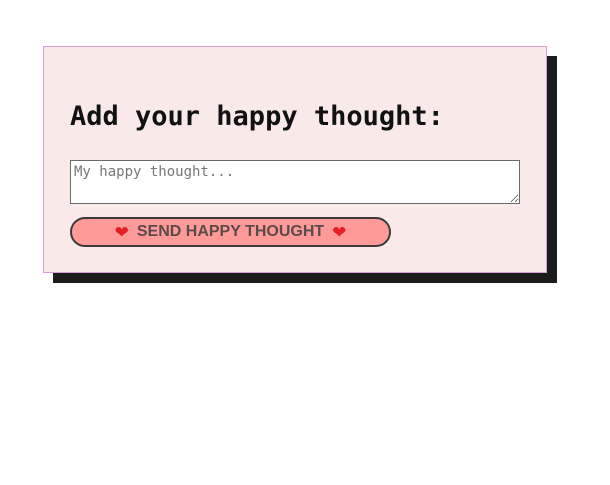  I want to click on form-title: Add your happy thought:, so click(257, 116).